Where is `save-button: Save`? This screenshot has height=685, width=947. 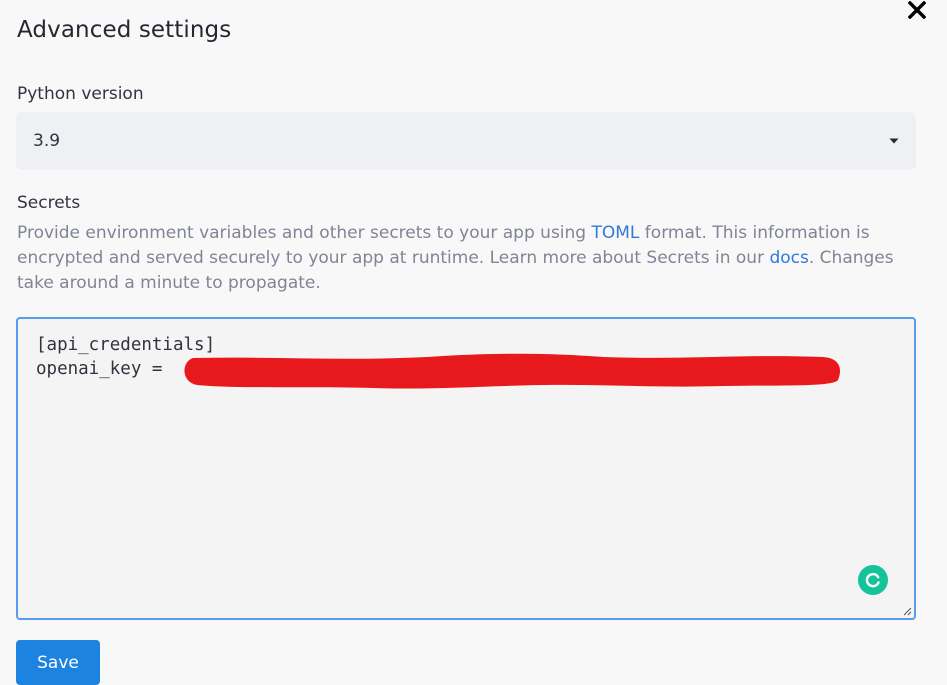
save-button: Save is located at coordinates (58, 662).